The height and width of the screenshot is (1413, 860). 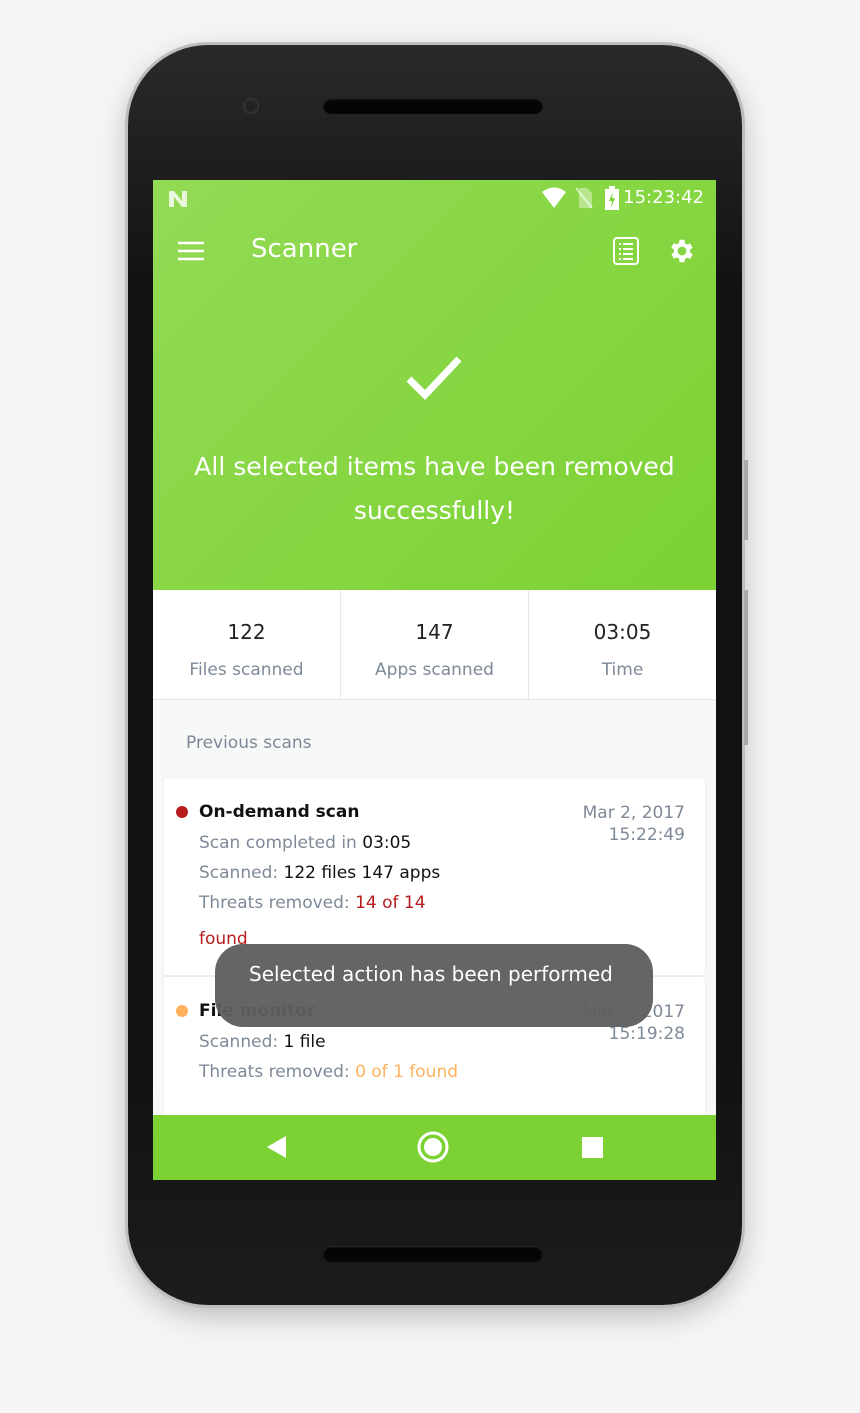 I want to click on stat-value: 147, so click(x=434, y=632).